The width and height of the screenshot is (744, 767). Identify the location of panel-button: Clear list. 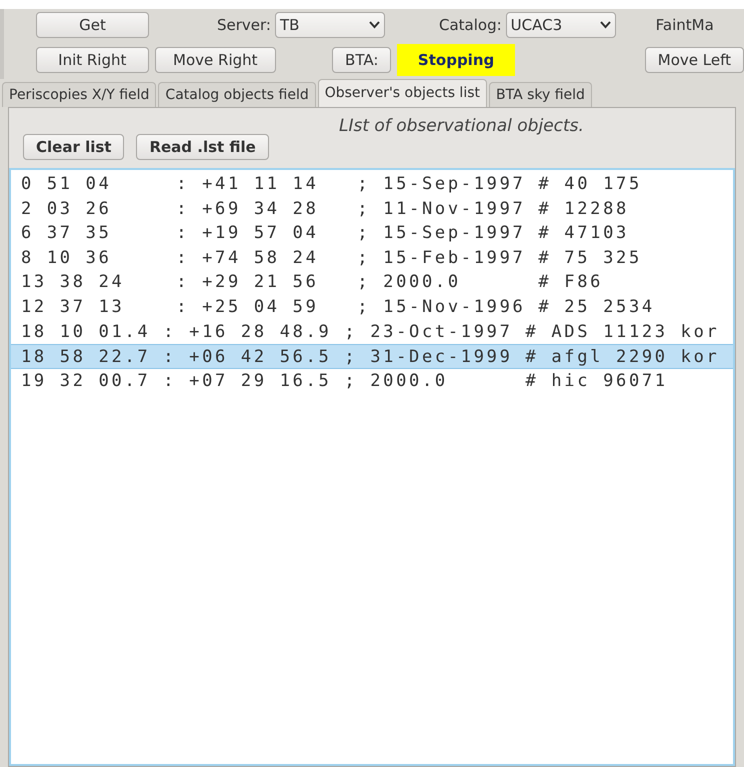
(73, 147).